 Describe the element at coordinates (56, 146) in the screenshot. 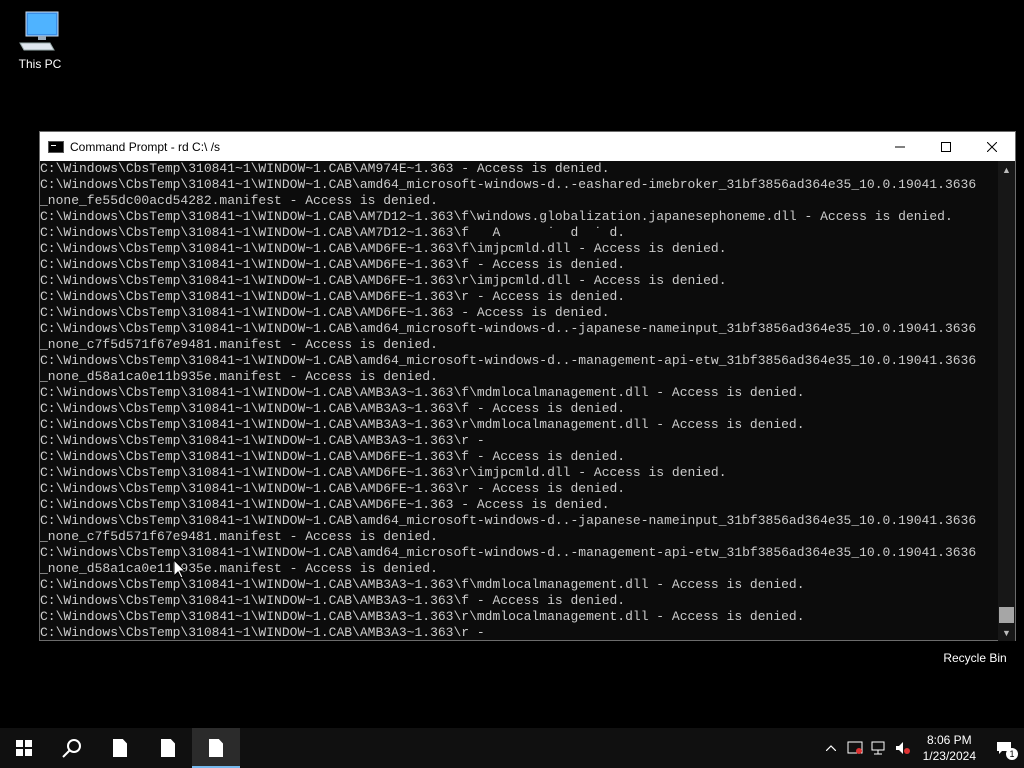

I see `console-app-icon` at that location.